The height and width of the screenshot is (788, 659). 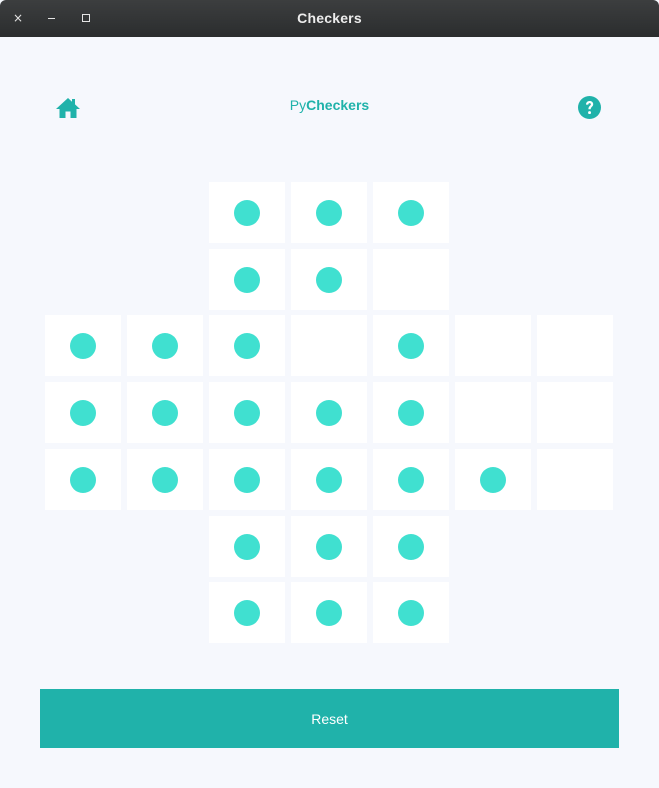 What do you see at coordinates (338, 105) in the screenshot?
I see `app-title-name: Checkers` at bounding box center [338, 105].